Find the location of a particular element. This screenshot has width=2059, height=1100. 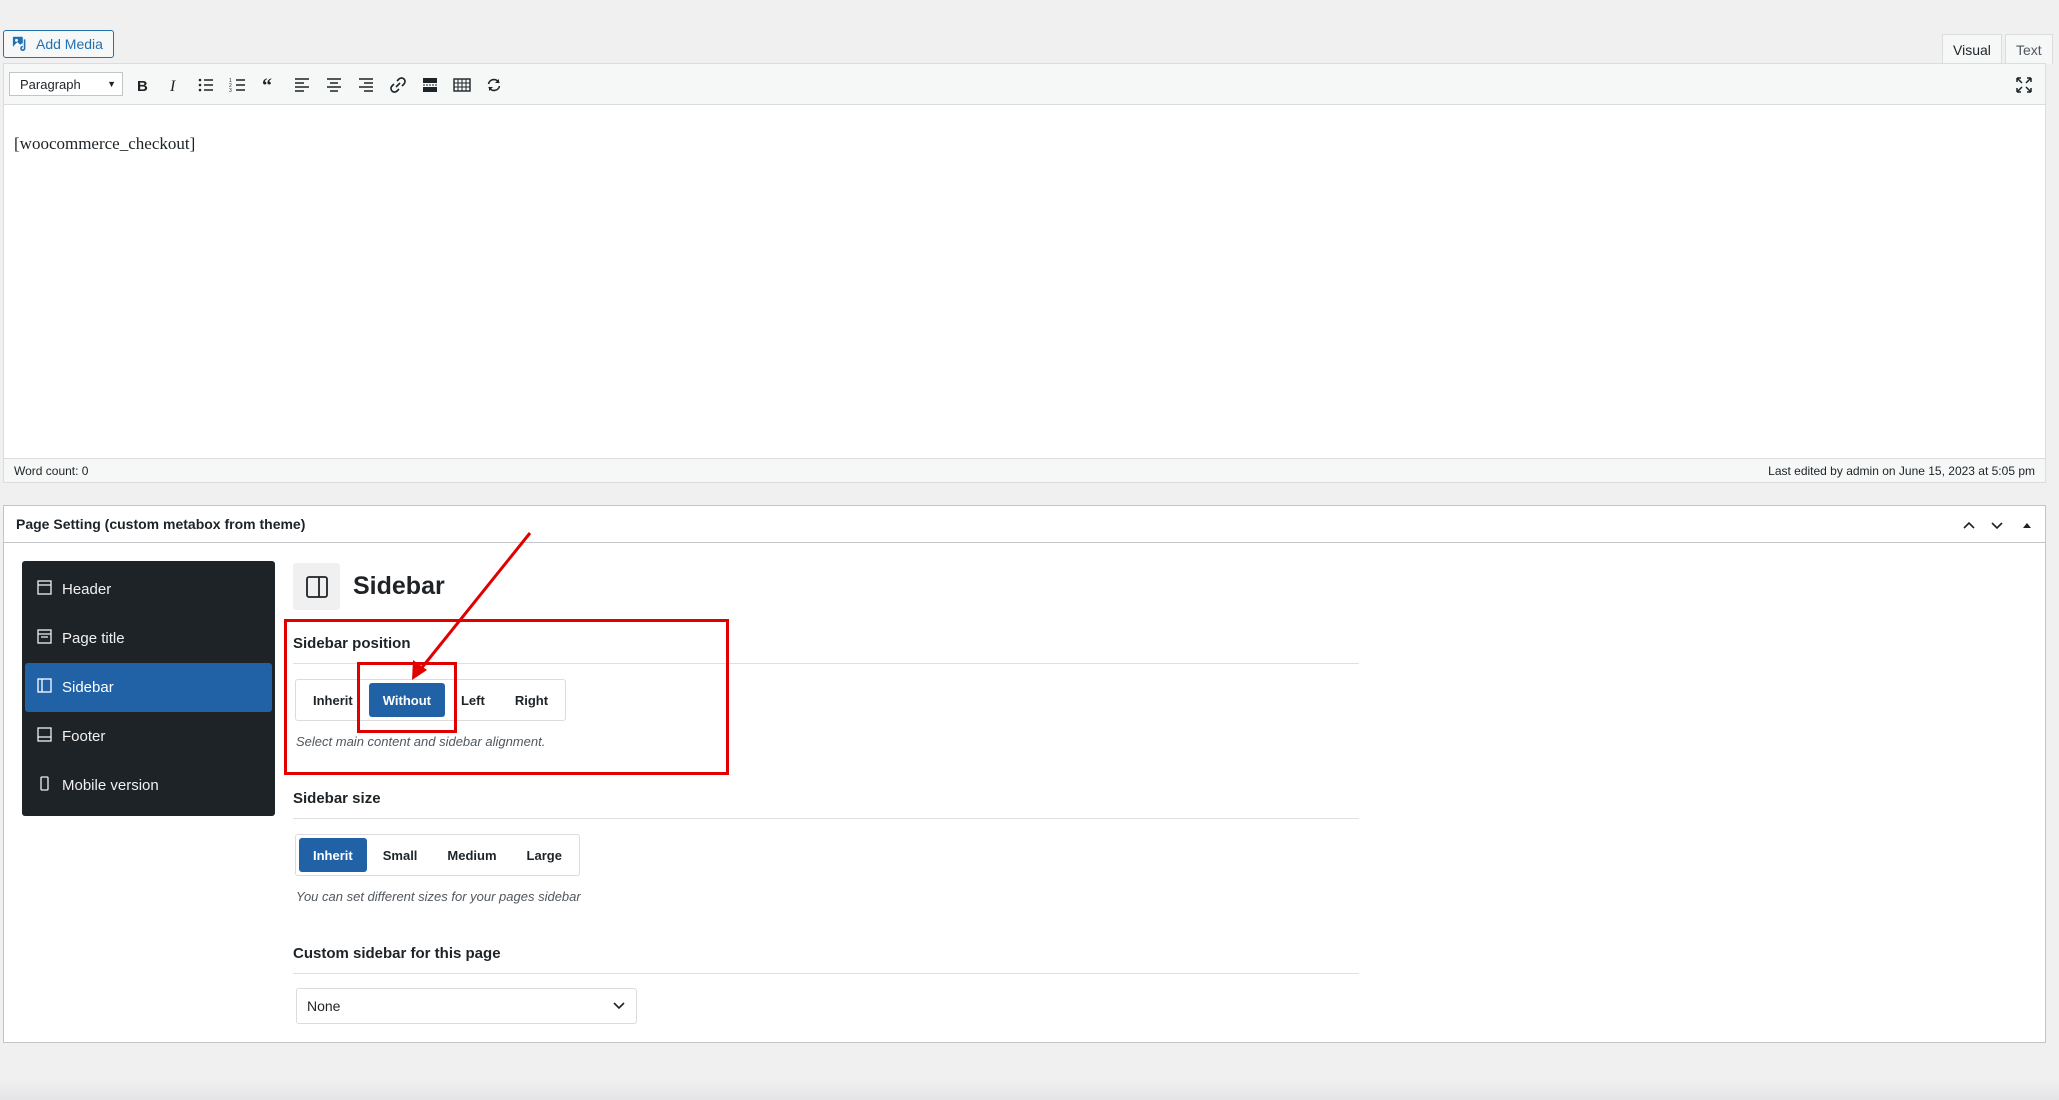

read-more-icon is located at coordinates (430, 85).